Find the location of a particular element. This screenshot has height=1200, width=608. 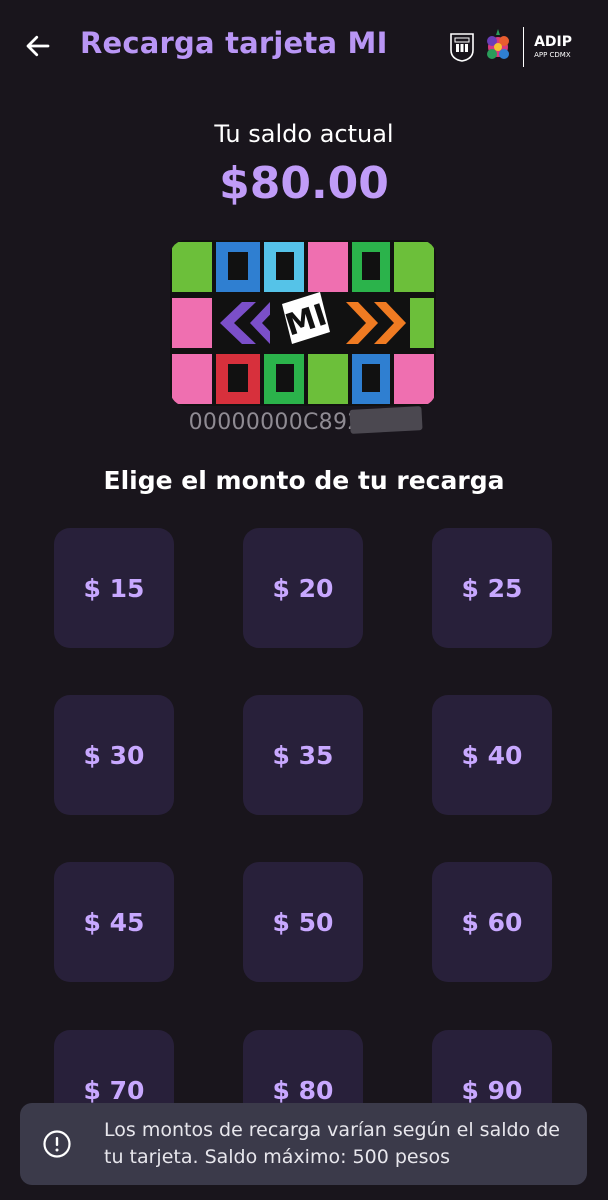

balance-value: $80.00 is located at coordinates (304, 183).